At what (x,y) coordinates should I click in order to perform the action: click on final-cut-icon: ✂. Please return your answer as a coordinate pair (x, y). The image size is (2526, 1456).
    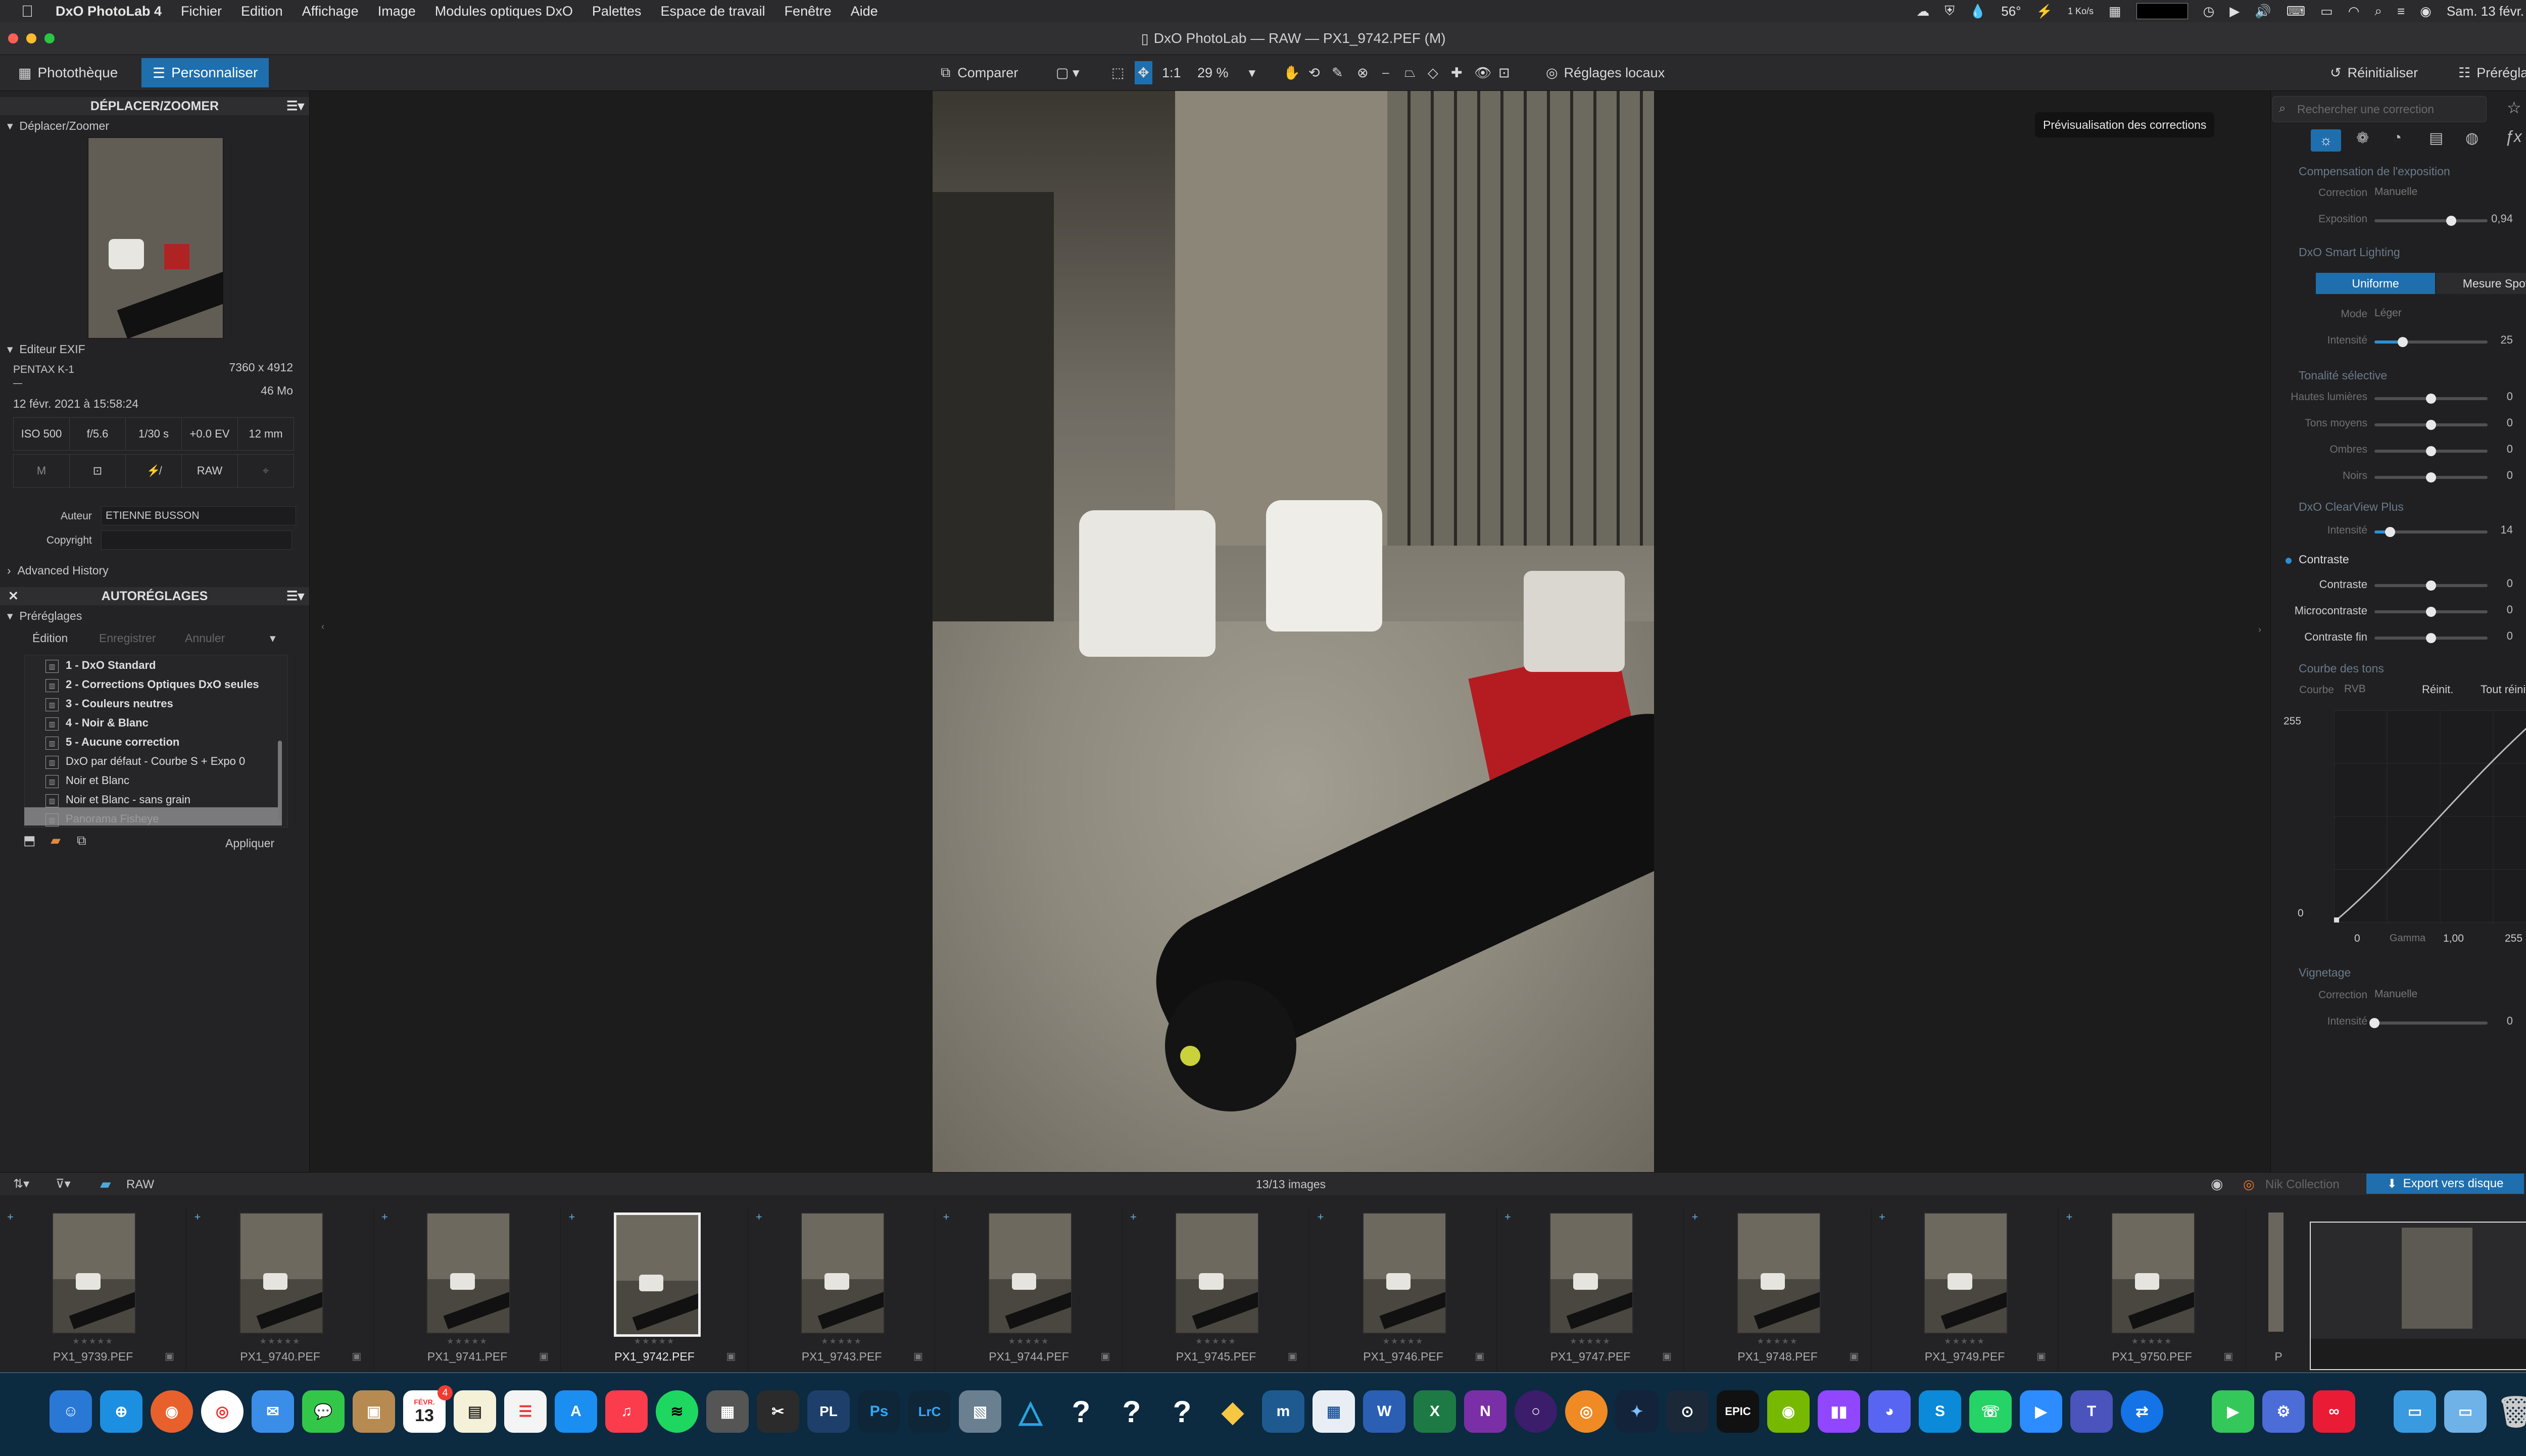
    Looking at the image, I should click on (778, 1411).